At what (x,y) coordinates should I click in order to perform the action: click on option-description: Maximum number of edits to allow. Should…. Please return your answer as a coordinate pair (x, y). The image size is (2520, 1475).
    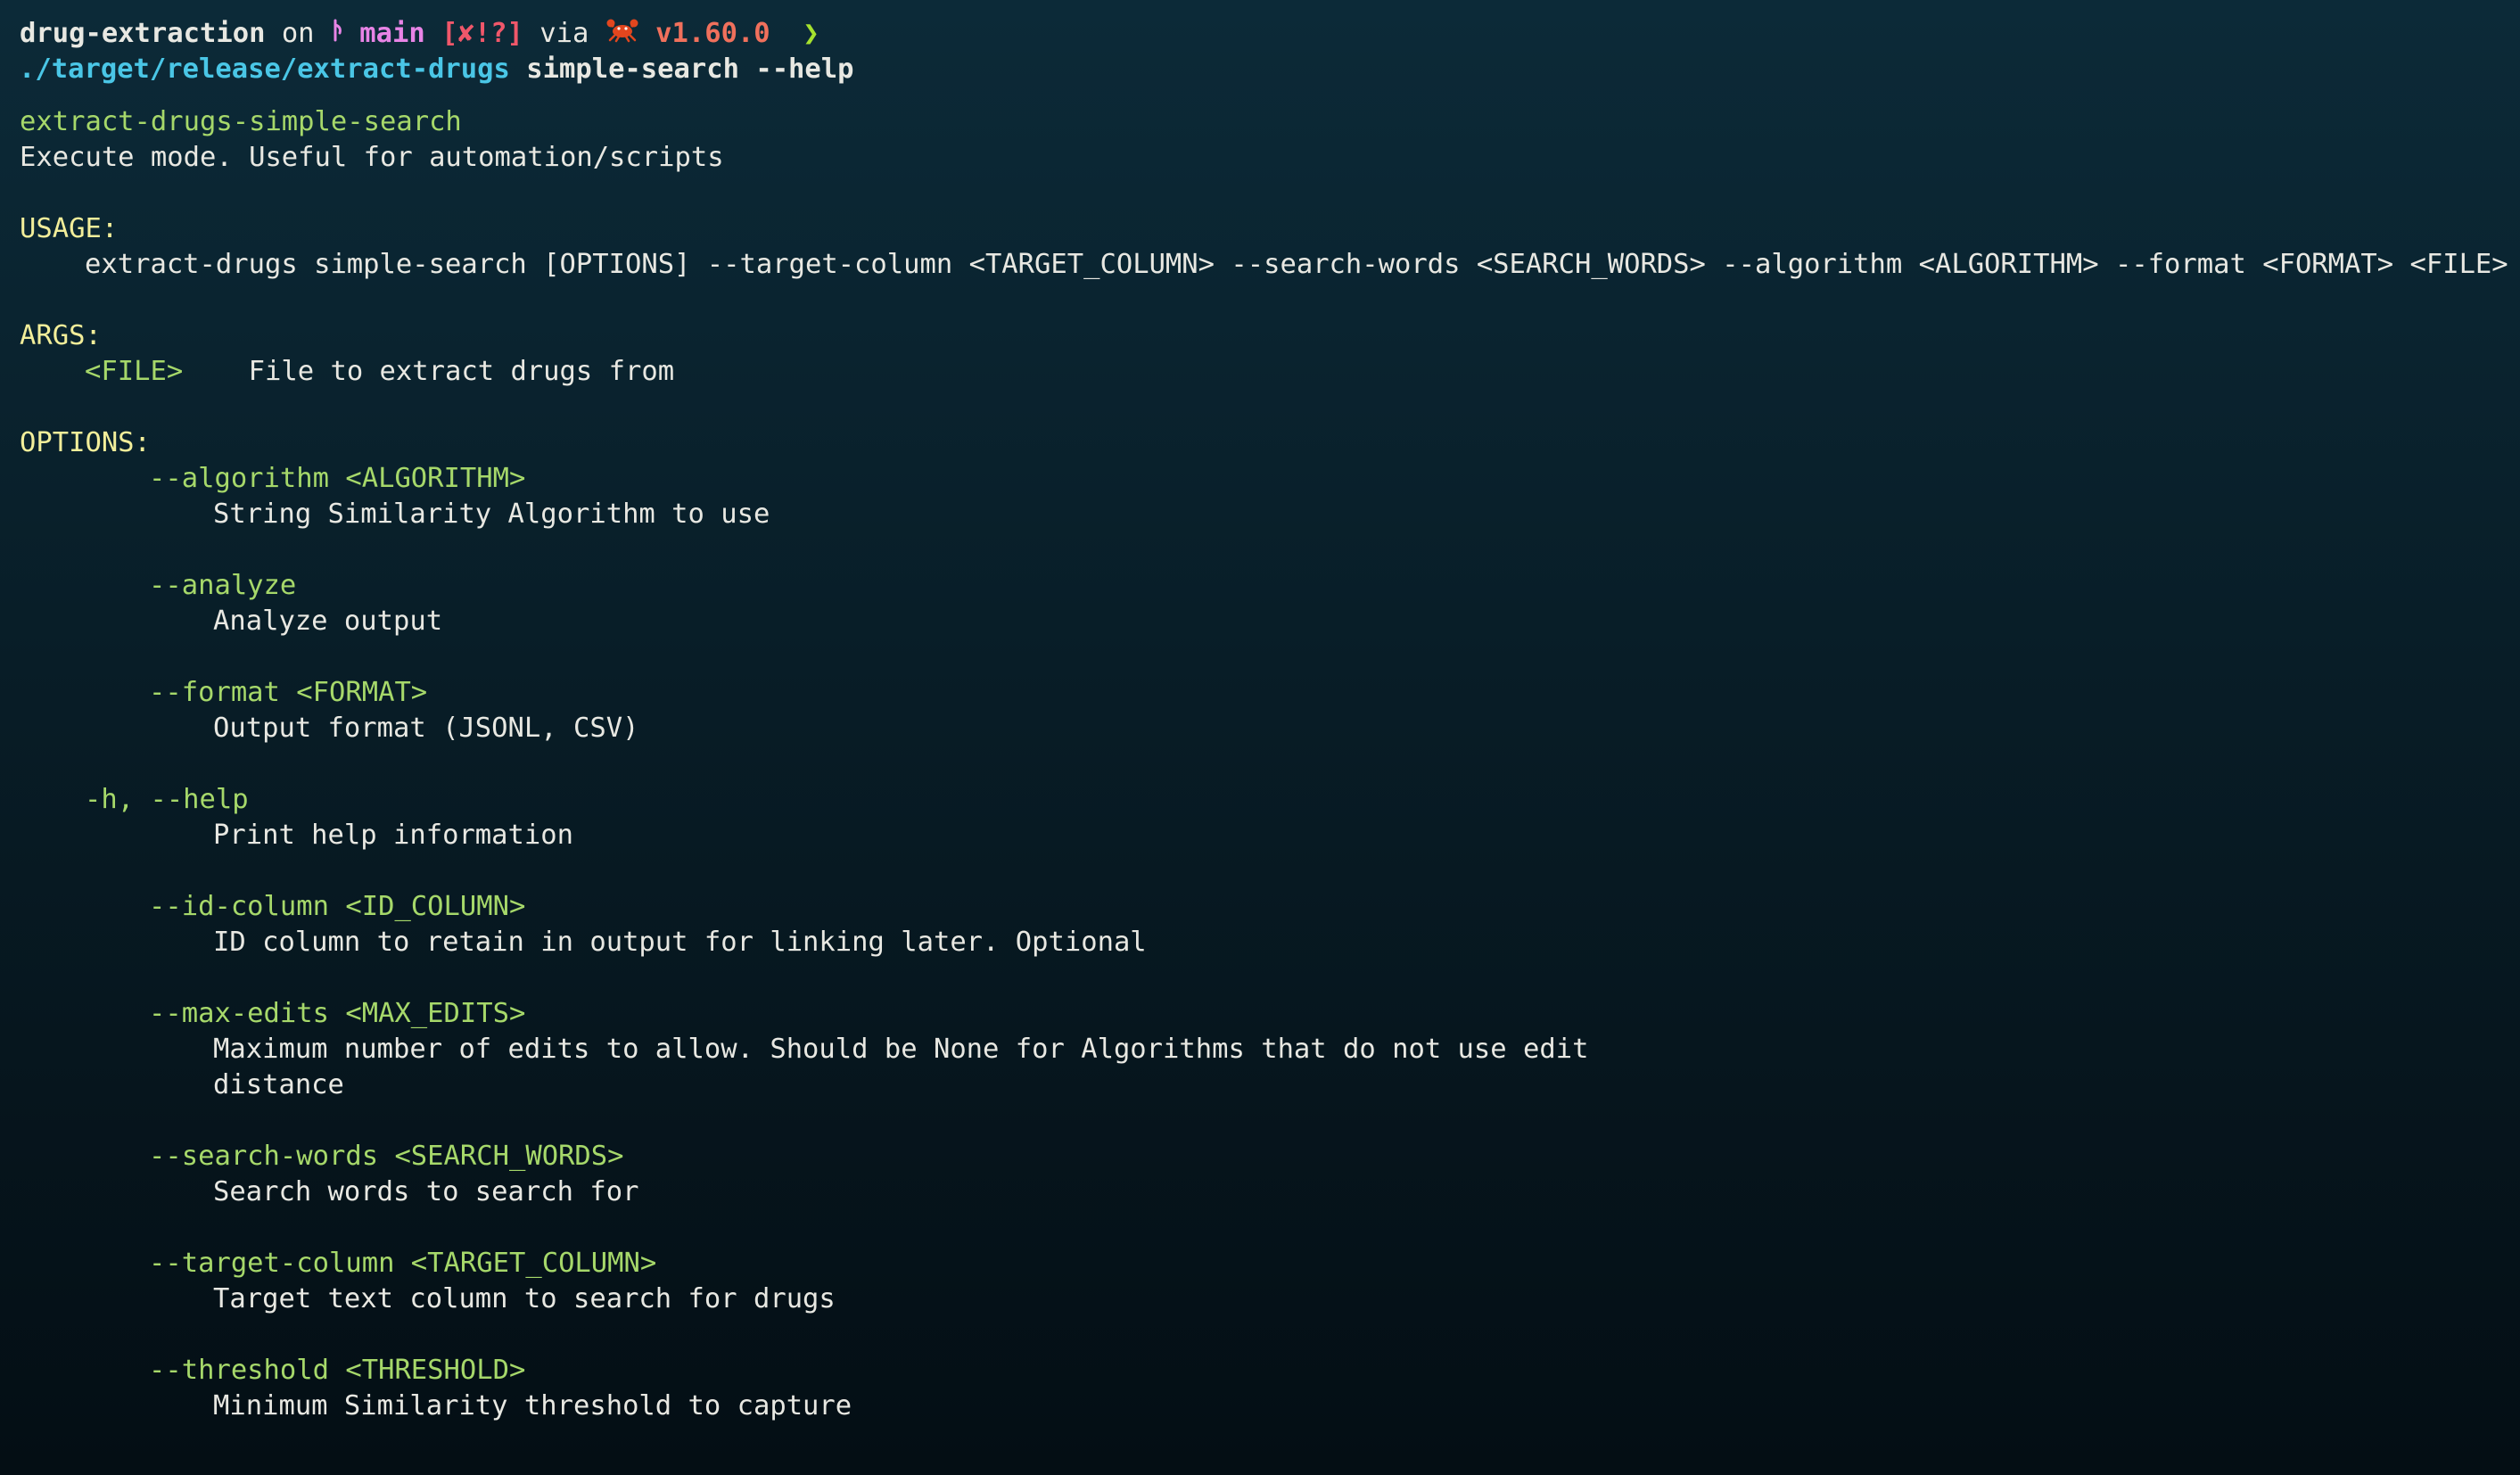
    Looking at the image, I should click on (901, 1050).